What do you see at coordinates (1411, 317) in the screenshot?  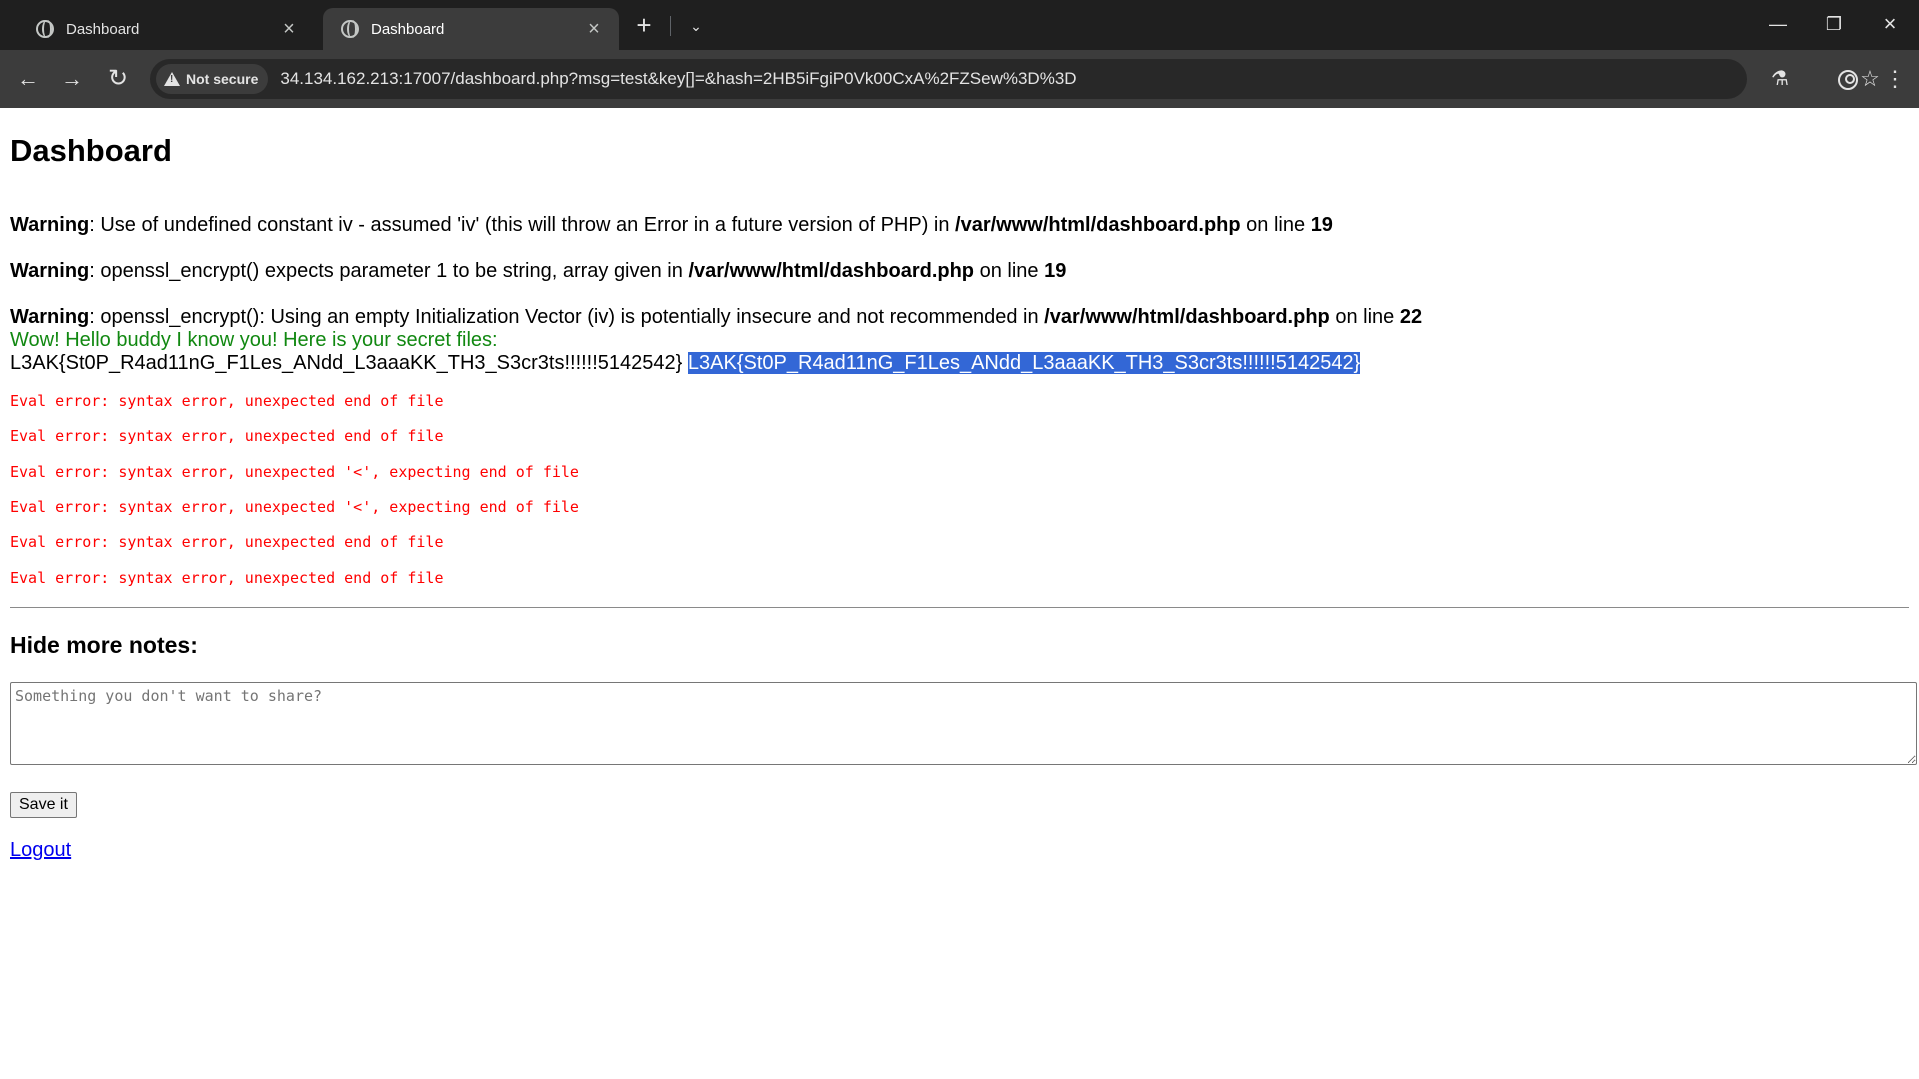 I see `warning-line-number: 22` at bounding box center [1411, 317].